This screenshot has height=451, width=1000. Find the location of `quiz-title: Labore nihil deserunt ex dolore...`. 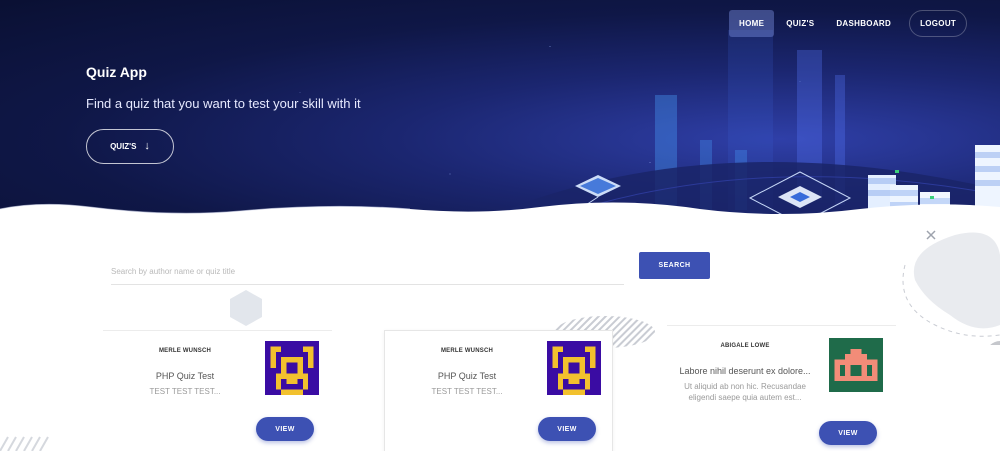

quiz-title: Labore nihil deserunt ex dolore... is located at coordinates (745, 371).